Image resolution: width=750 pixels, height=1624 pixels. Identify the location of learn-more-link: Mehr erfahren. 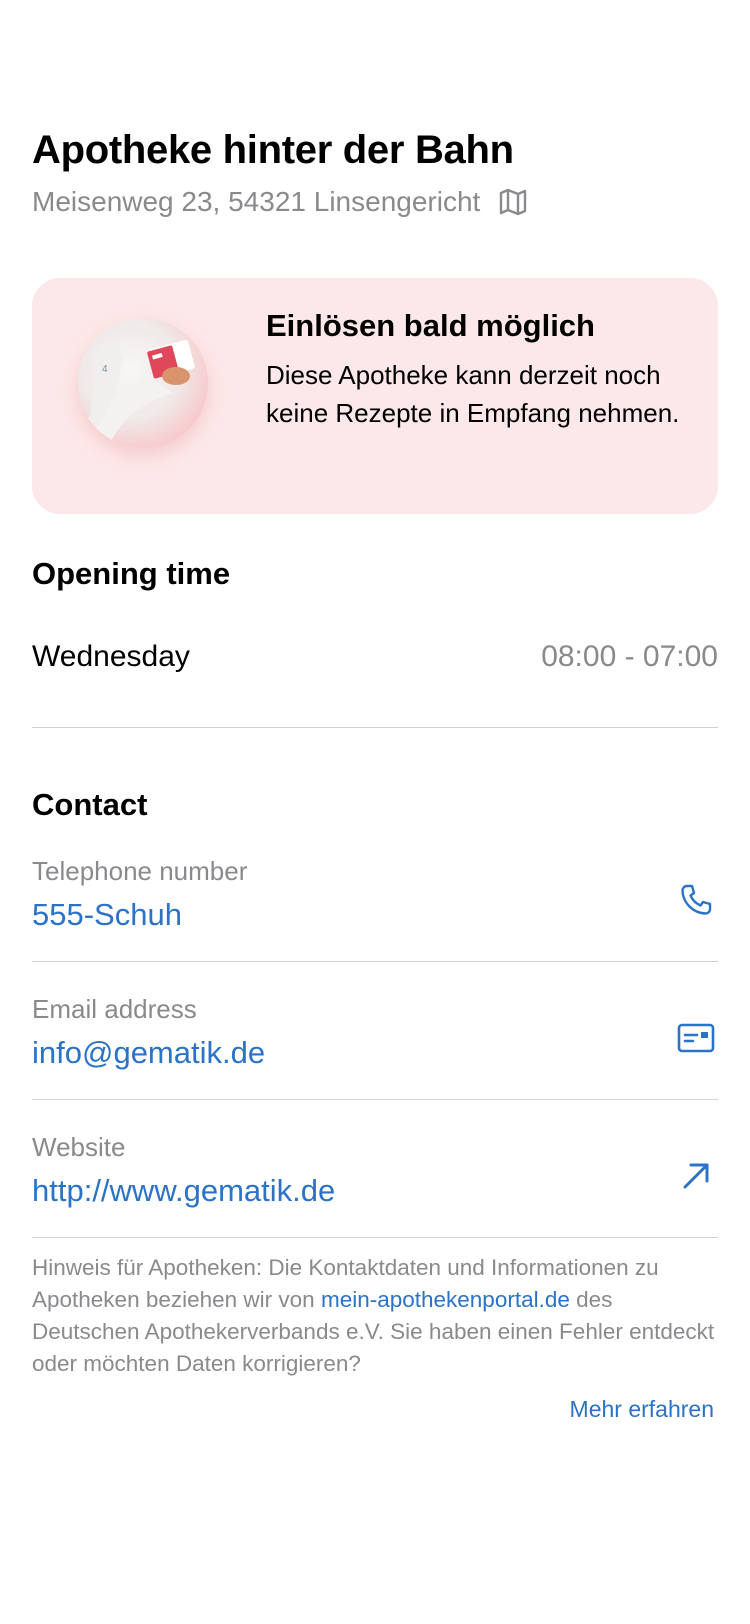
(642, 1409).